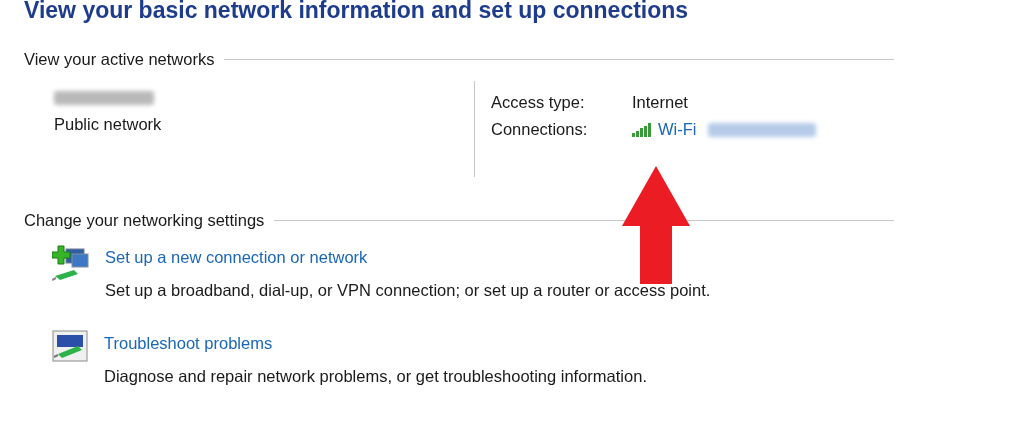 The height and width of the screenshot is (427, 1023). Describe the element at coordinates (540, 129) in the screenshot. I see `field-label: Connections:` at that location.